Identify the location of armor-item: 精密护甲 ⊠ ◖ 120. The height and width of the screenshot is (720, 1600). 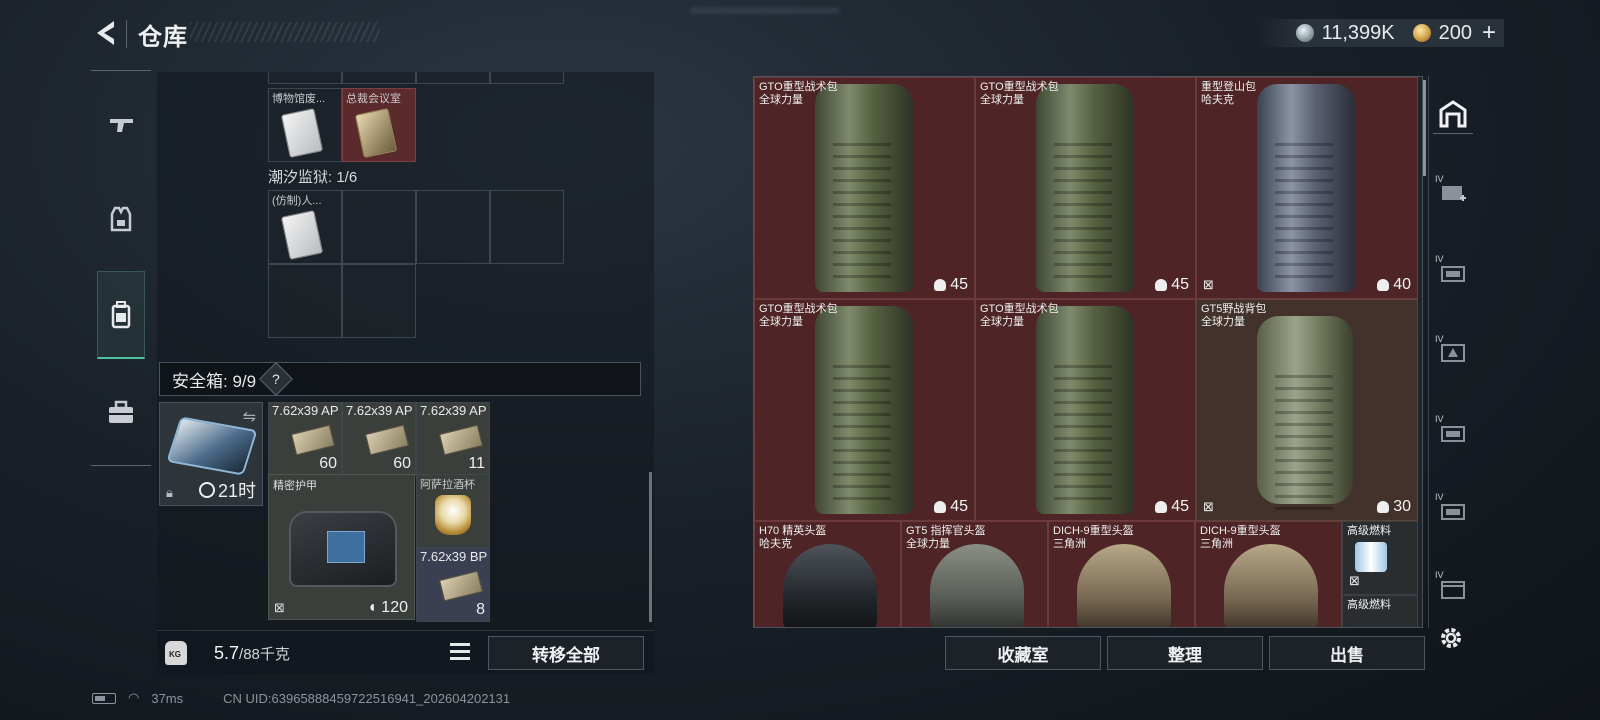
(341, 547).